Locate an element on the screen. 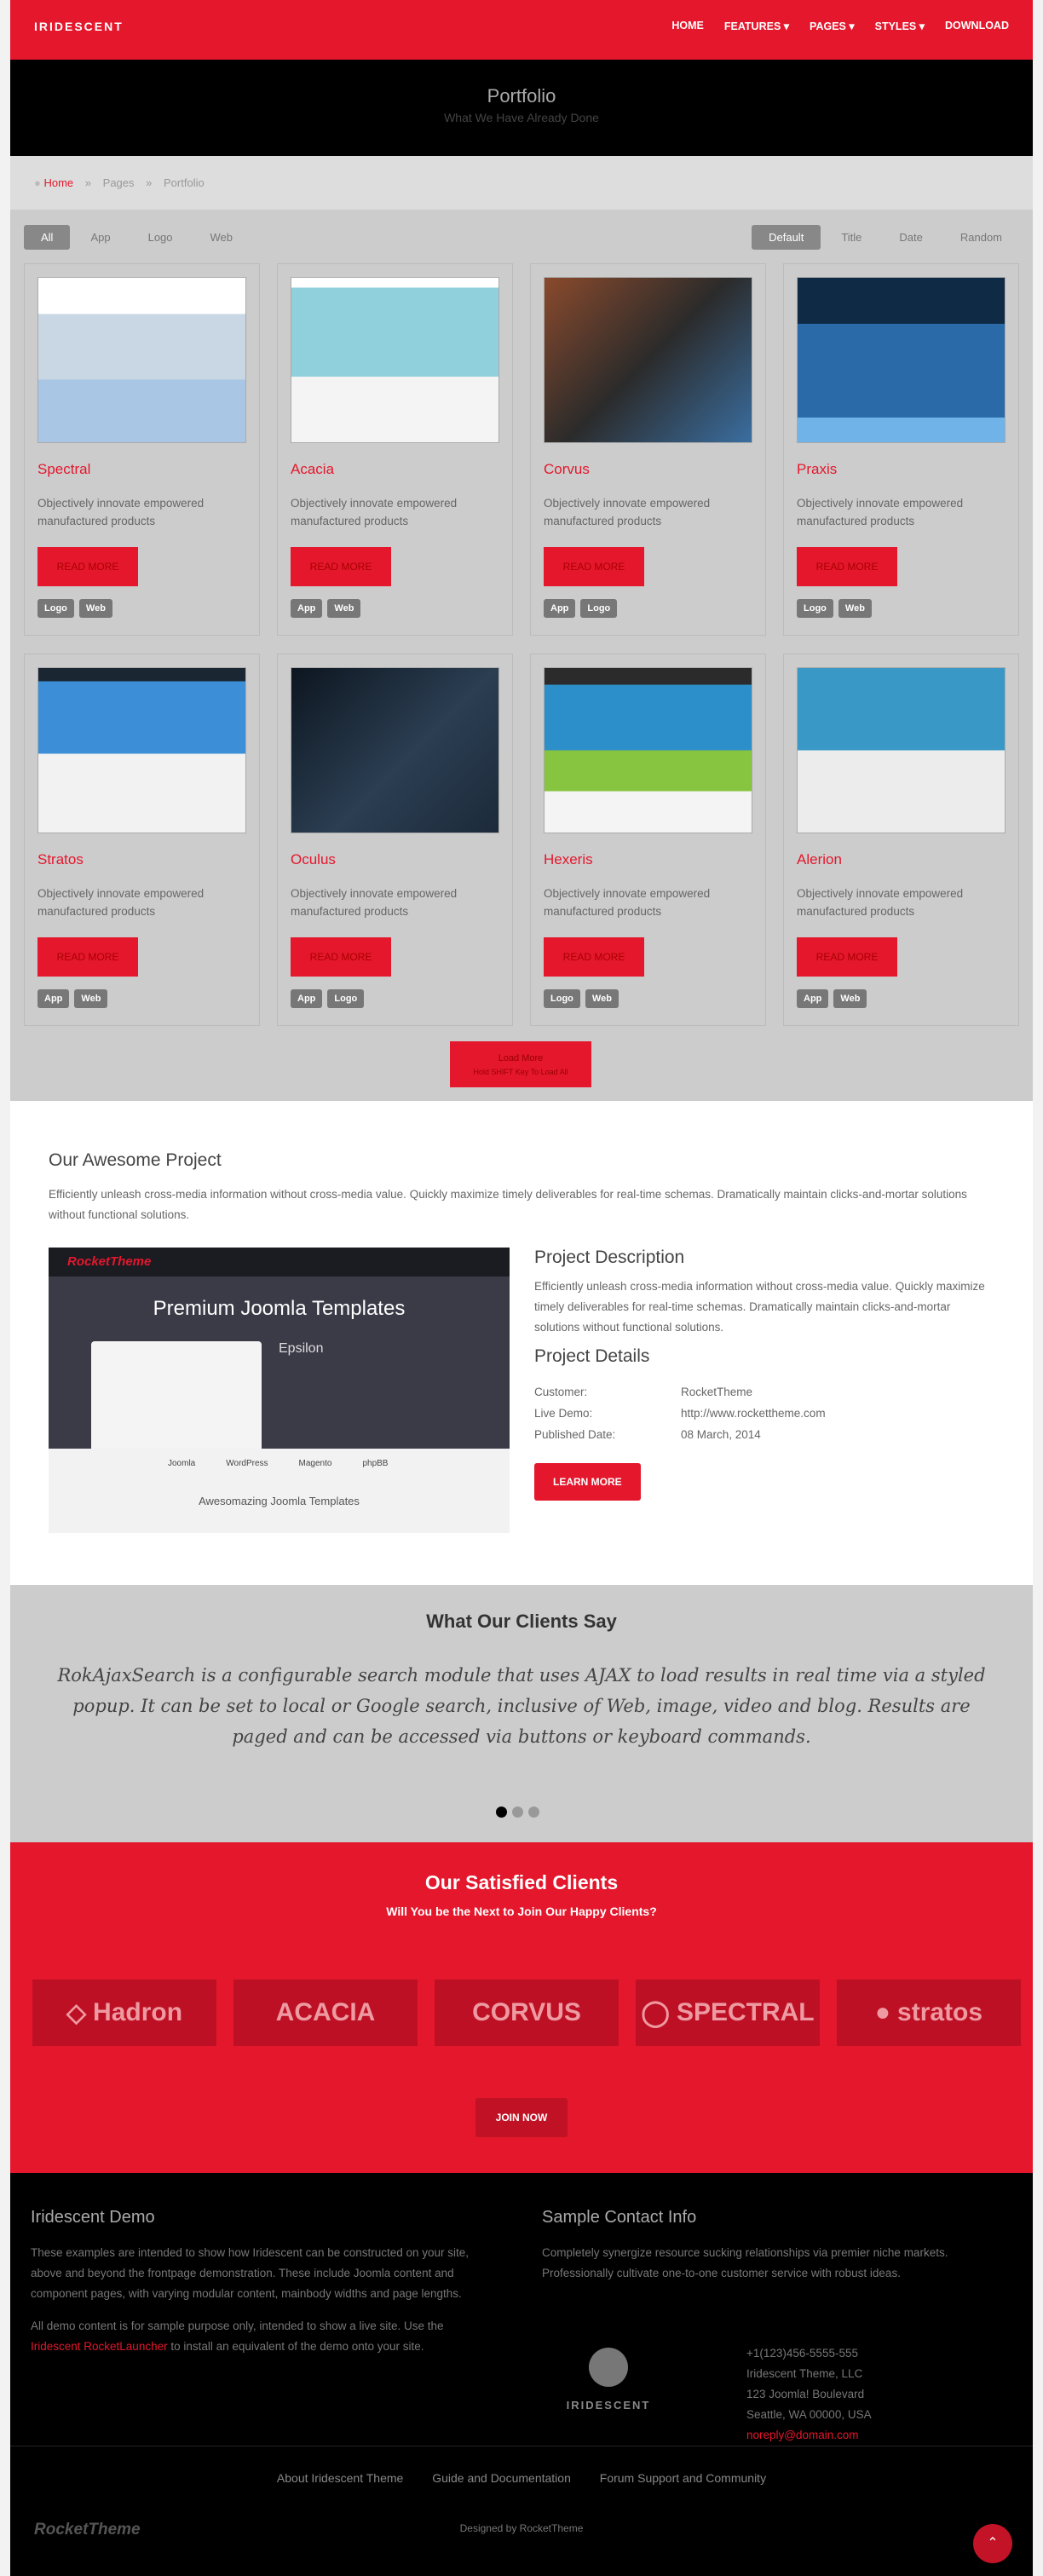 The height and width of the screenshot is (2576, 1043). client-logos: ◇ Hadron ACACIA CORVUS ◯ SPECTRAL ● stratos is located at coordinates (526, 2013).